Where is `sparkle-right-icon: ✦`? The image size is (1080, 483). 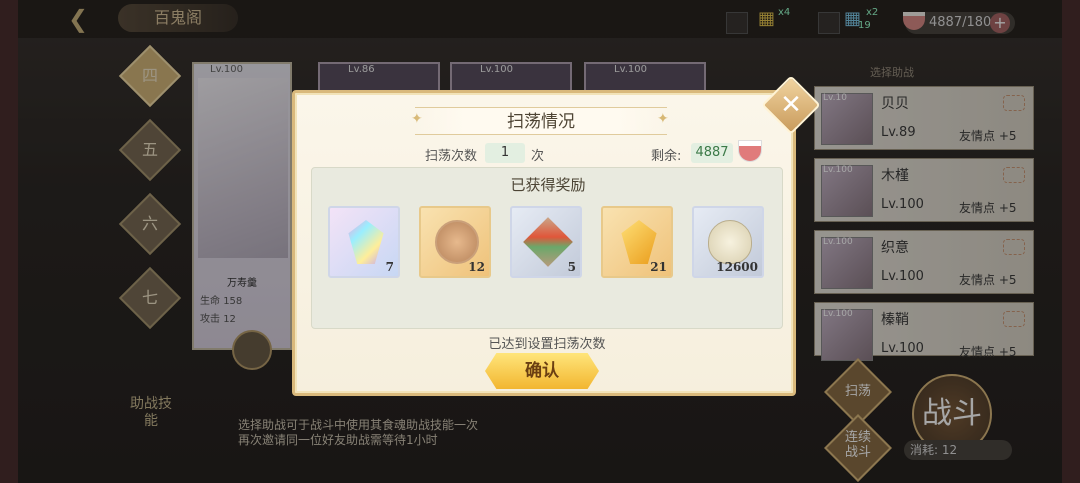
sparkle-right-icon: ✦ is located at coordinates (663, 119).